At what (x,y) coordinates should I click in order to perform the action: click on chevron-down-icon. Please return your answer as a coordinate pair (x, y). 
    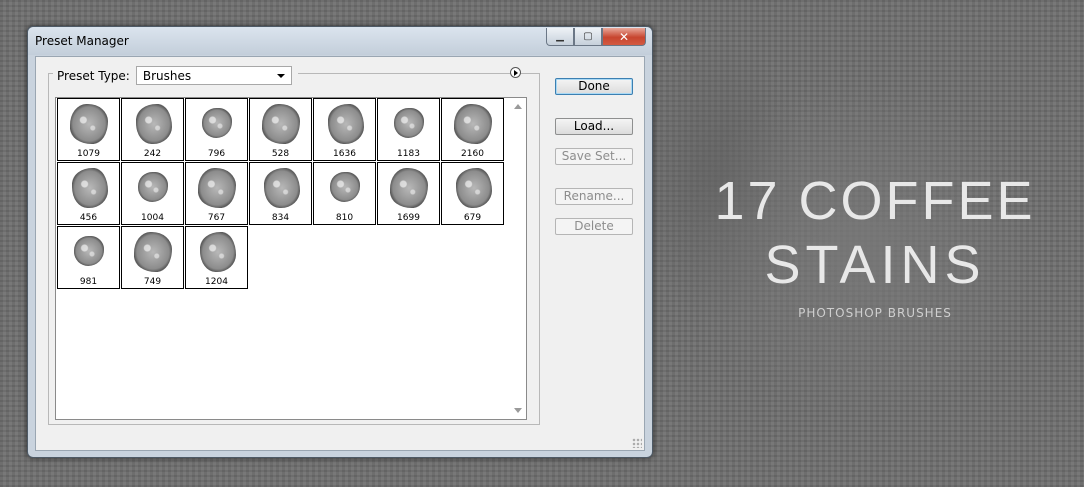
    Looking at the image, I should click on (280, 75).